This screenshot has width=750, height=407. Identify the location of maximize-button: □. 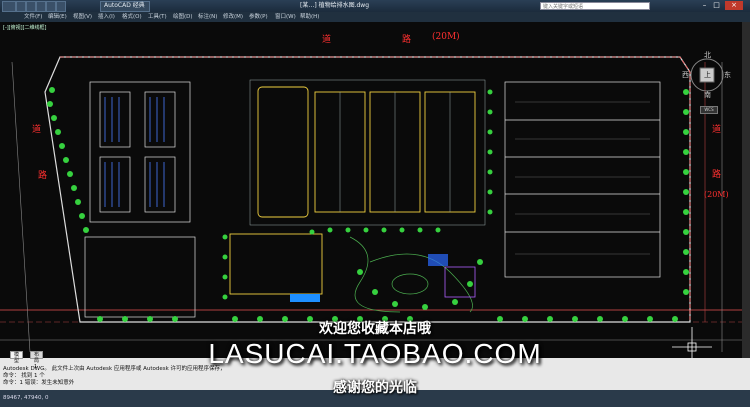
(716, 5).